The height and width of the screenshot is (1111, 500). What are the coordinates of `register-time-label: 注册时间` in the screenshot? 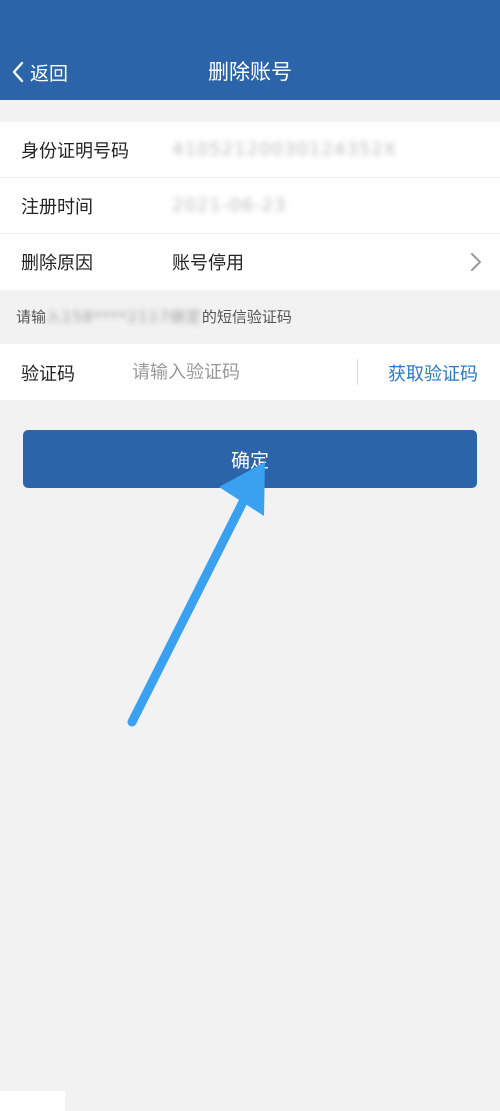 It's located at (57, 207).